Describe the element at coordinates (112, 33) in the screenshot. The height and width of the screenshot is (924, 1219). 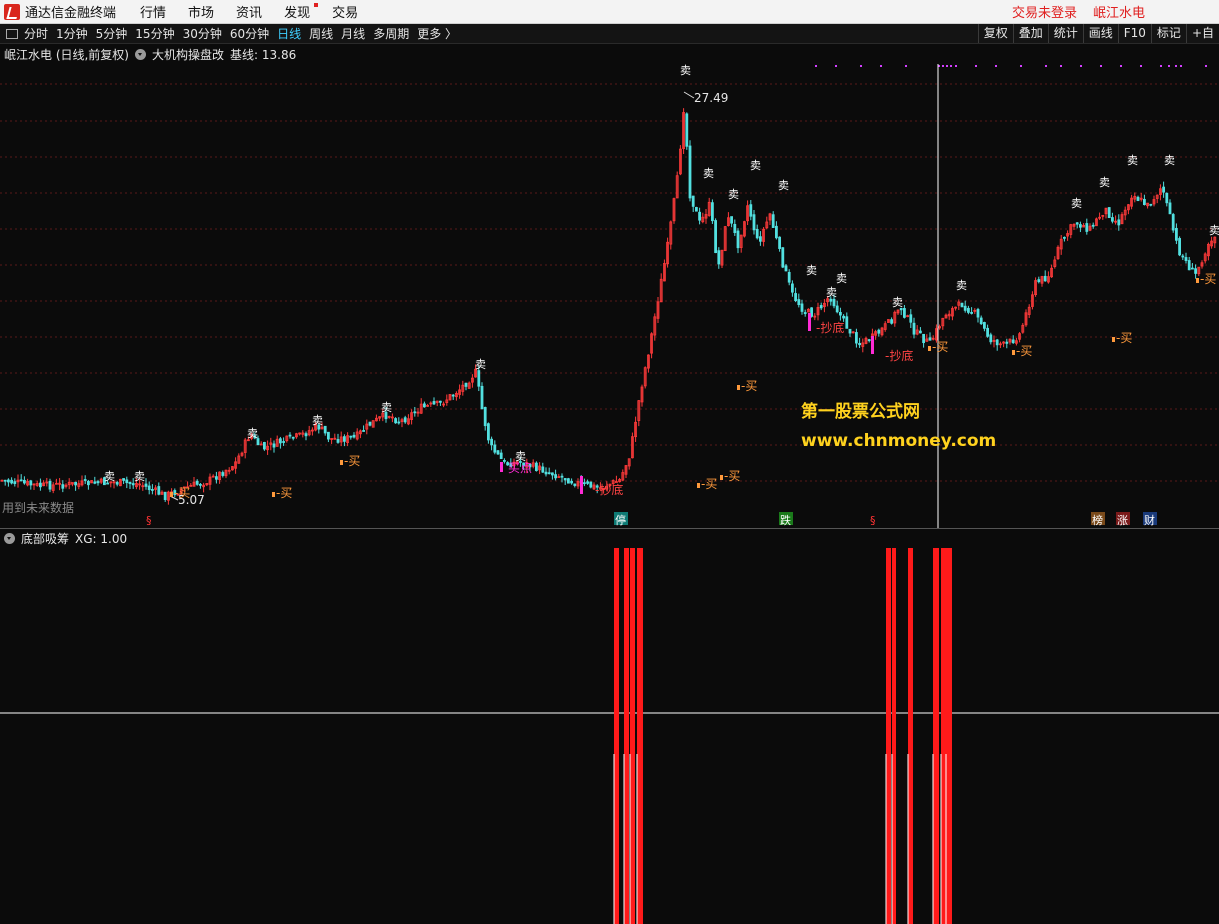
I see `period-5min: 5分钟` at that location.